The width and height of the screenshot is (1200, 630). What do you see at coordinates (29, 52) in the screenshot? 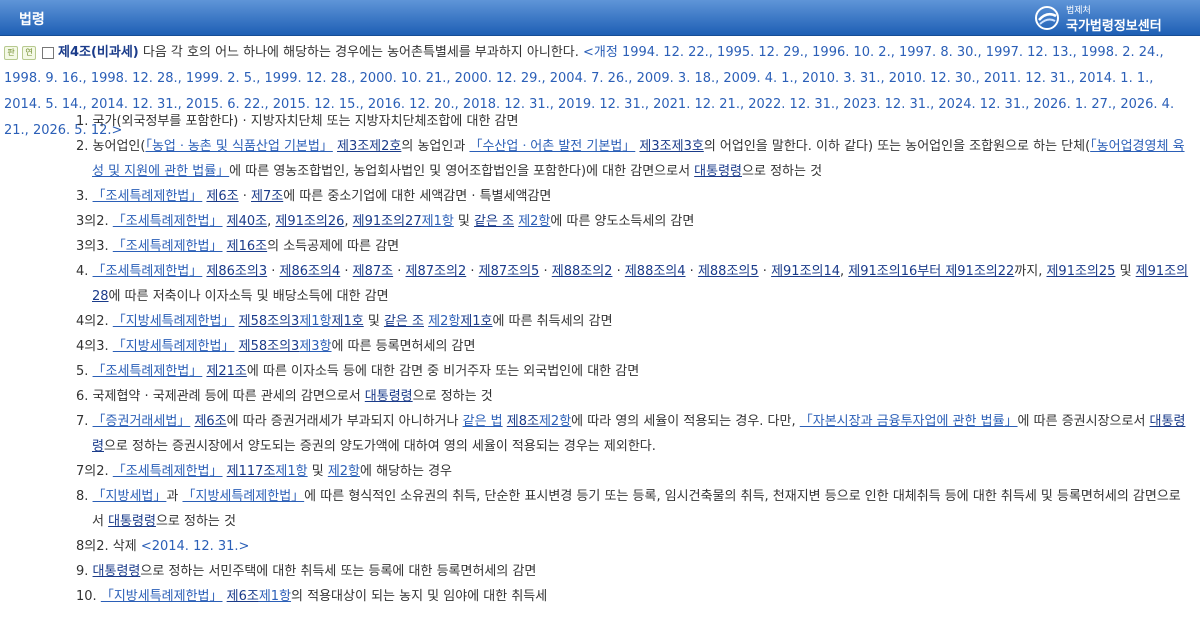
I see `badge-history: 연` at bounding box center [29, 52].